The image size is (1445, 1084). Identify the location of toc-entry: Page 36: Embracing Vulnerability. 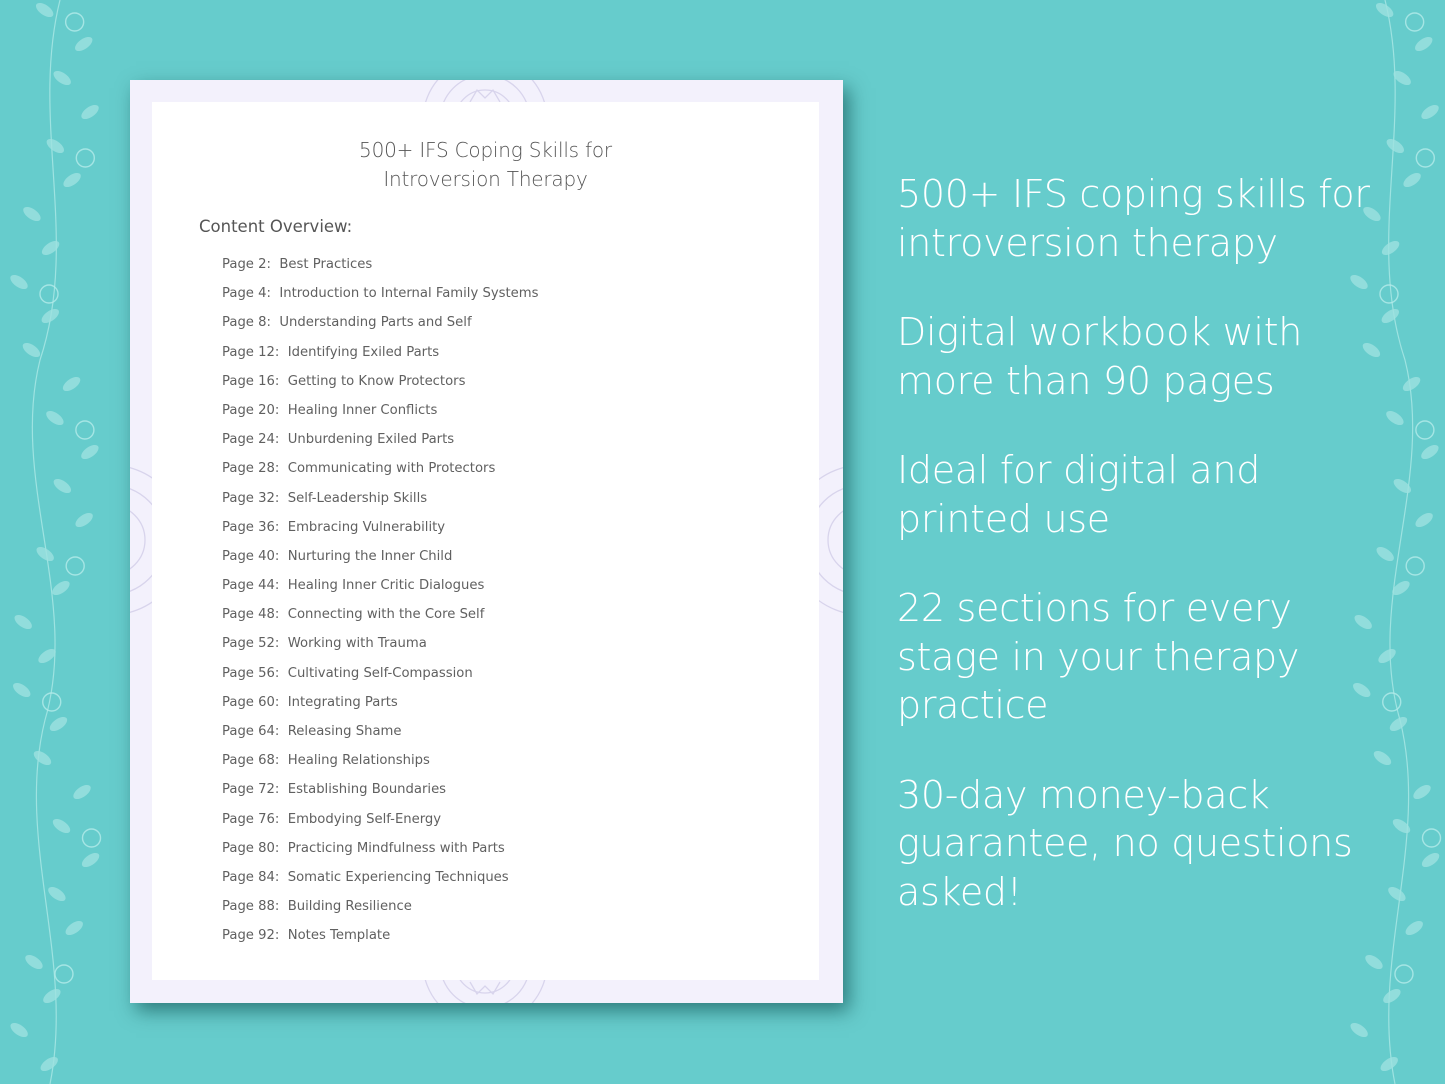
(380, 532).